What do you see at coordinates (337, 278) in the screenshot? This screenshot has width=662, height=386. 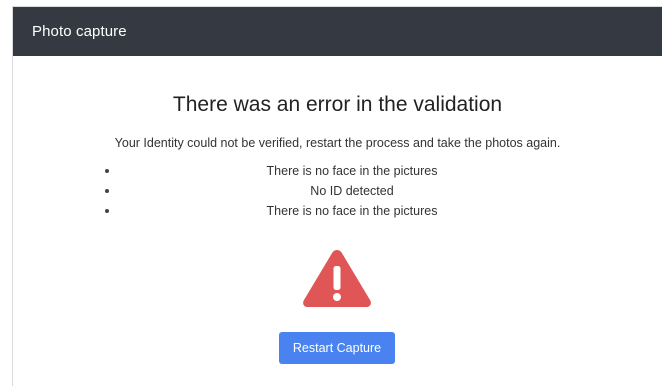 I see `warning-triangle-icon` at bounding box center [337, 278].